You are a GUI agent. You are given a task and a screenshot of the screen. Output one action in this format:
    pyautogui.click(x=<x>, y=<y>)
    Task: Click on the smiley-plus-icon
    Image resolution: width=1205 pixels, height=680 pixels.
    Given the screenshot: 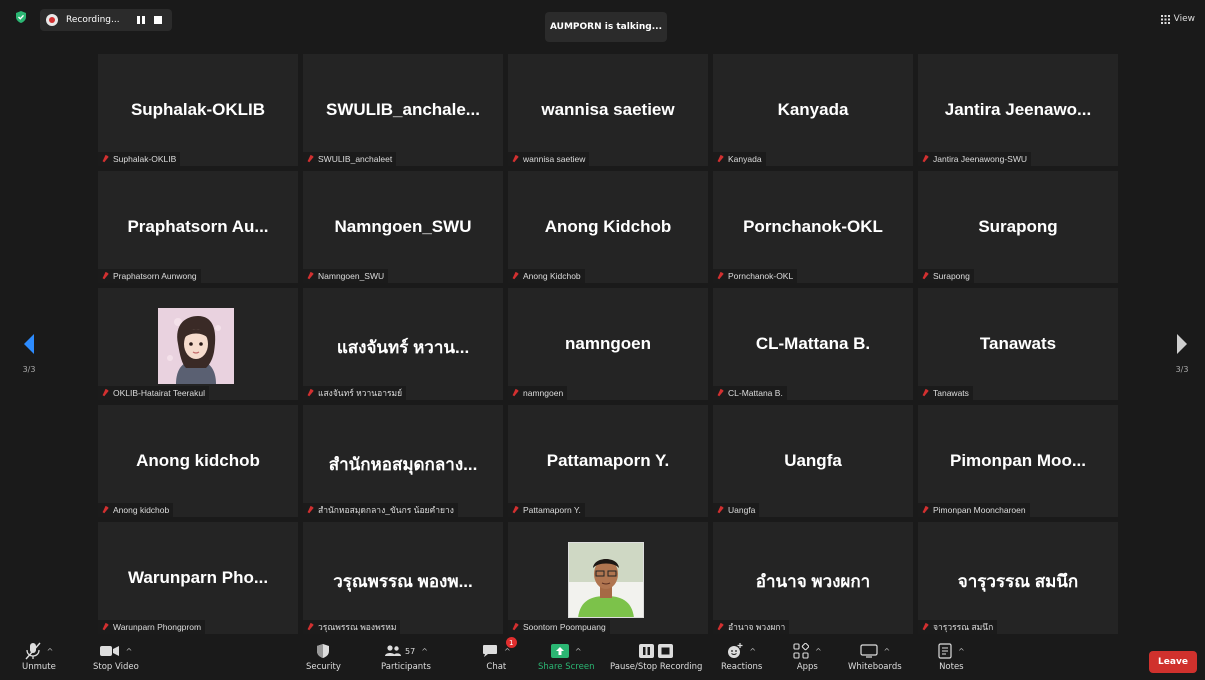 What is the action you would take?
    pyautogui.click(x=735, y=650)
    